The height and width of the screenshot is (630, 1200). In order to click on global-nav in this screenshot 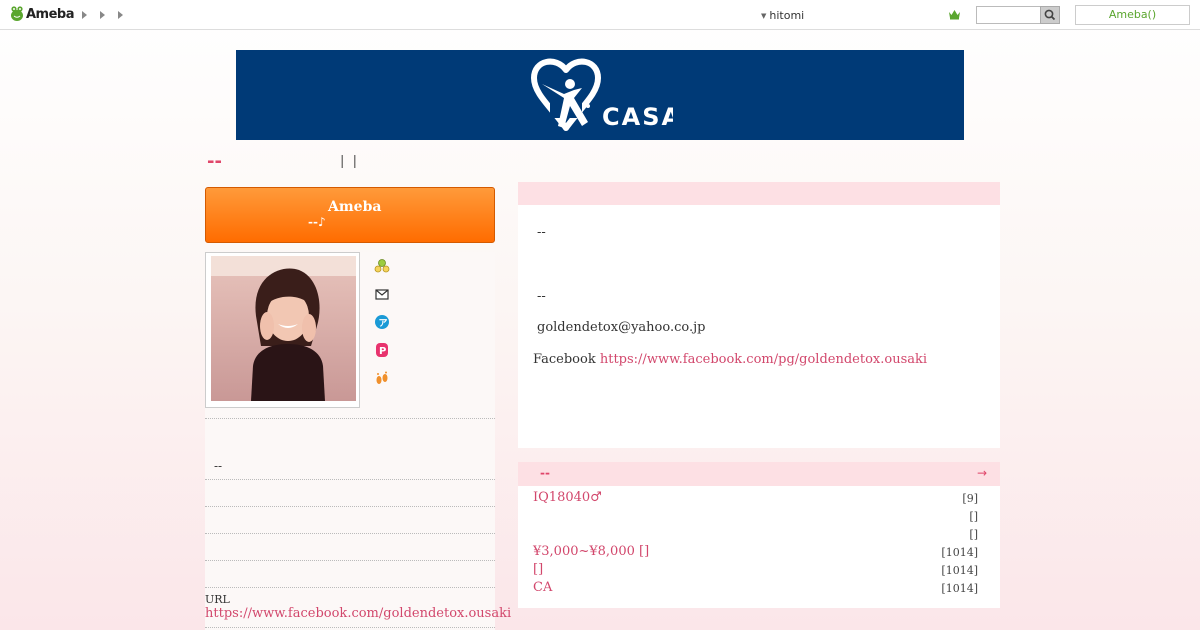, I will do `click(102, 14)`.